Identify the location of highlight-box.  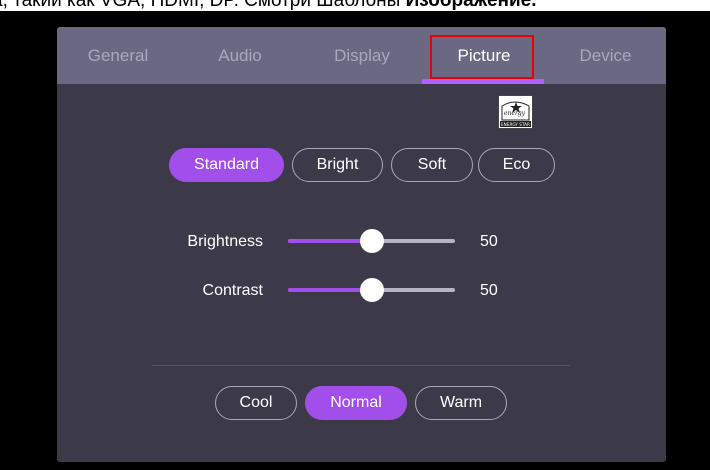
(482, 57).